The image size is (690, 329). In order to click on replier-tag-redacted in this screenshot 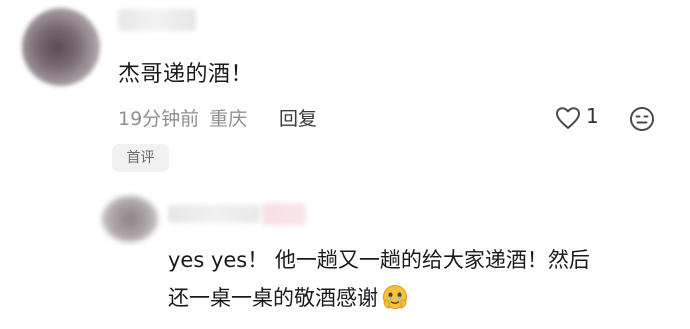, I will do `click(284, 214)`.